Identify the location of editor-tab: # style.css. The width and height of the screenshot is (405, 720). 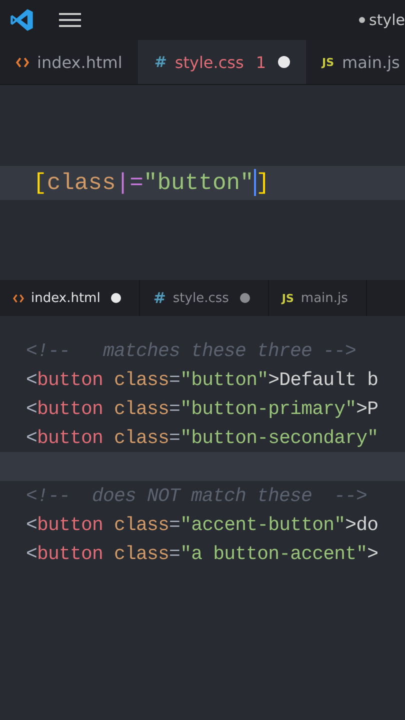
(204, 298).